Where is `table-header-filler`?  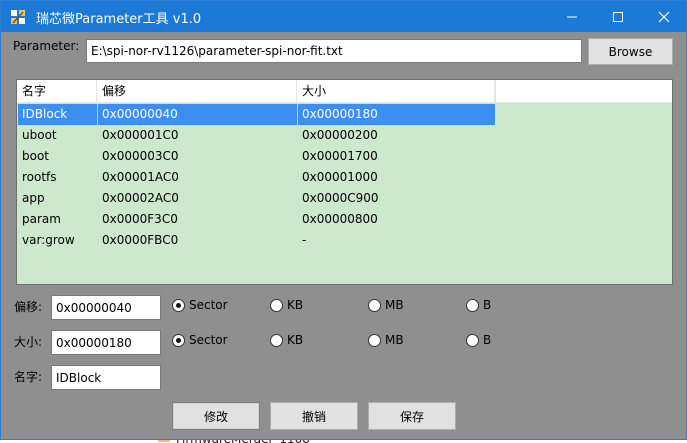 table-header-filler is located at coordinates (583, 91).